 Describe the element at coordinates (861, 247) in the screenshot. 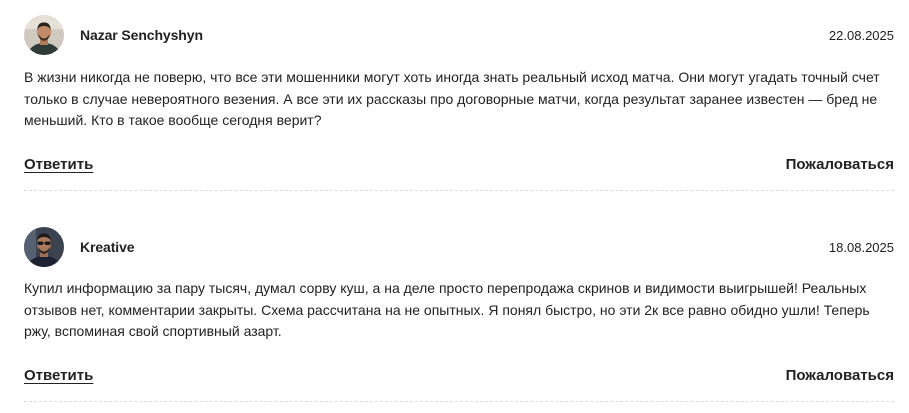

I see `comment-date: 18.08.2025` at that location.